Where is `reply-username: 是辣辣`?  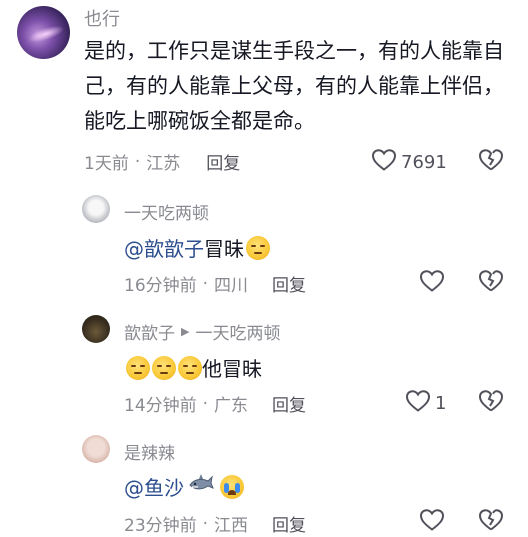 reply-username: 是辣辣 is located at coordinates (149, 451).